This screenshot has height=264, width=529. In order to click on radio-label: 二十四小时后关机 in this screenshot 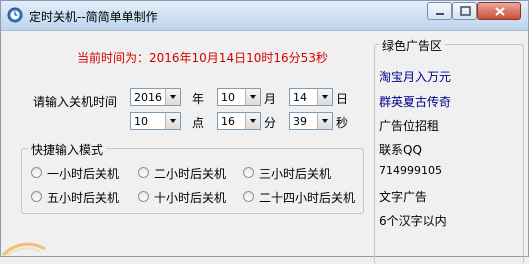, I will do `click(307, 198)`.